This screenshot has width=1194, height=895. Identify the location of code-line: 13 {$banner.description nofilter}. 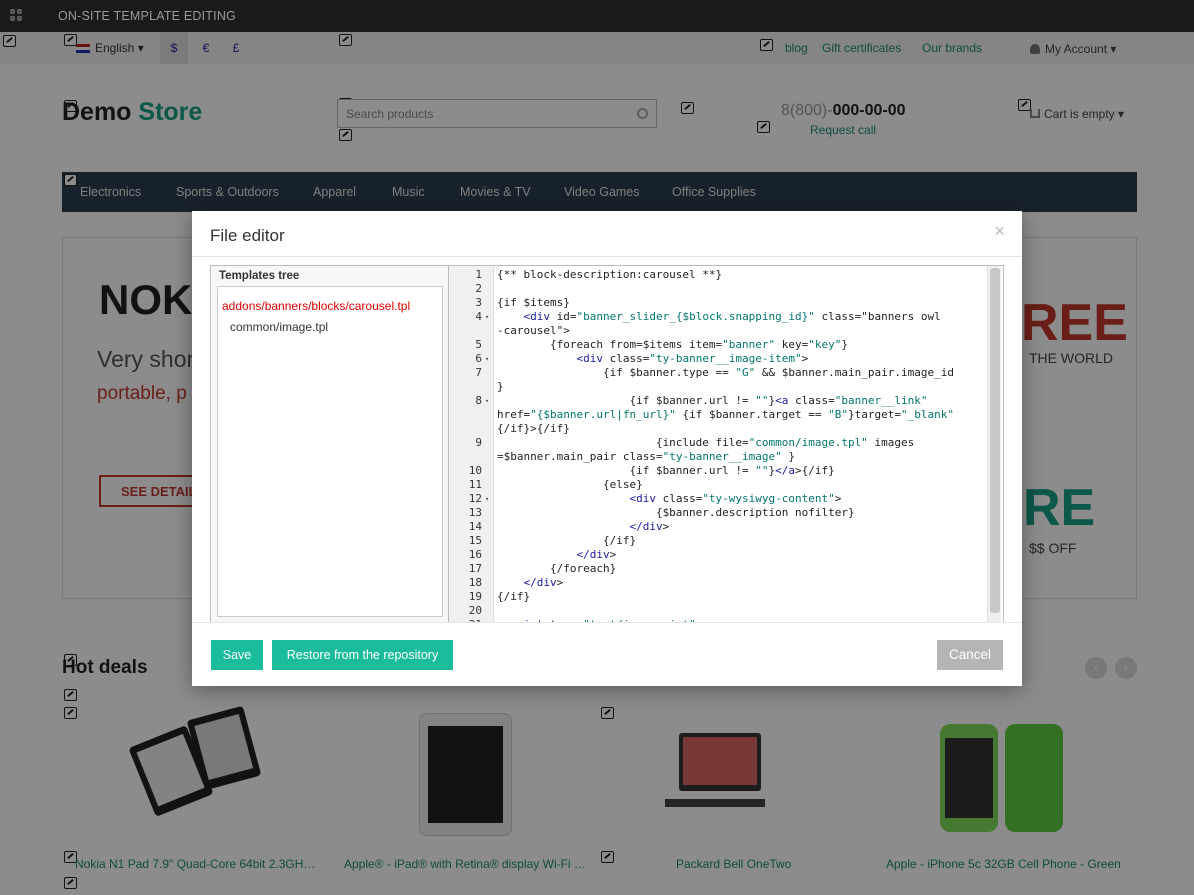
(718, 513).